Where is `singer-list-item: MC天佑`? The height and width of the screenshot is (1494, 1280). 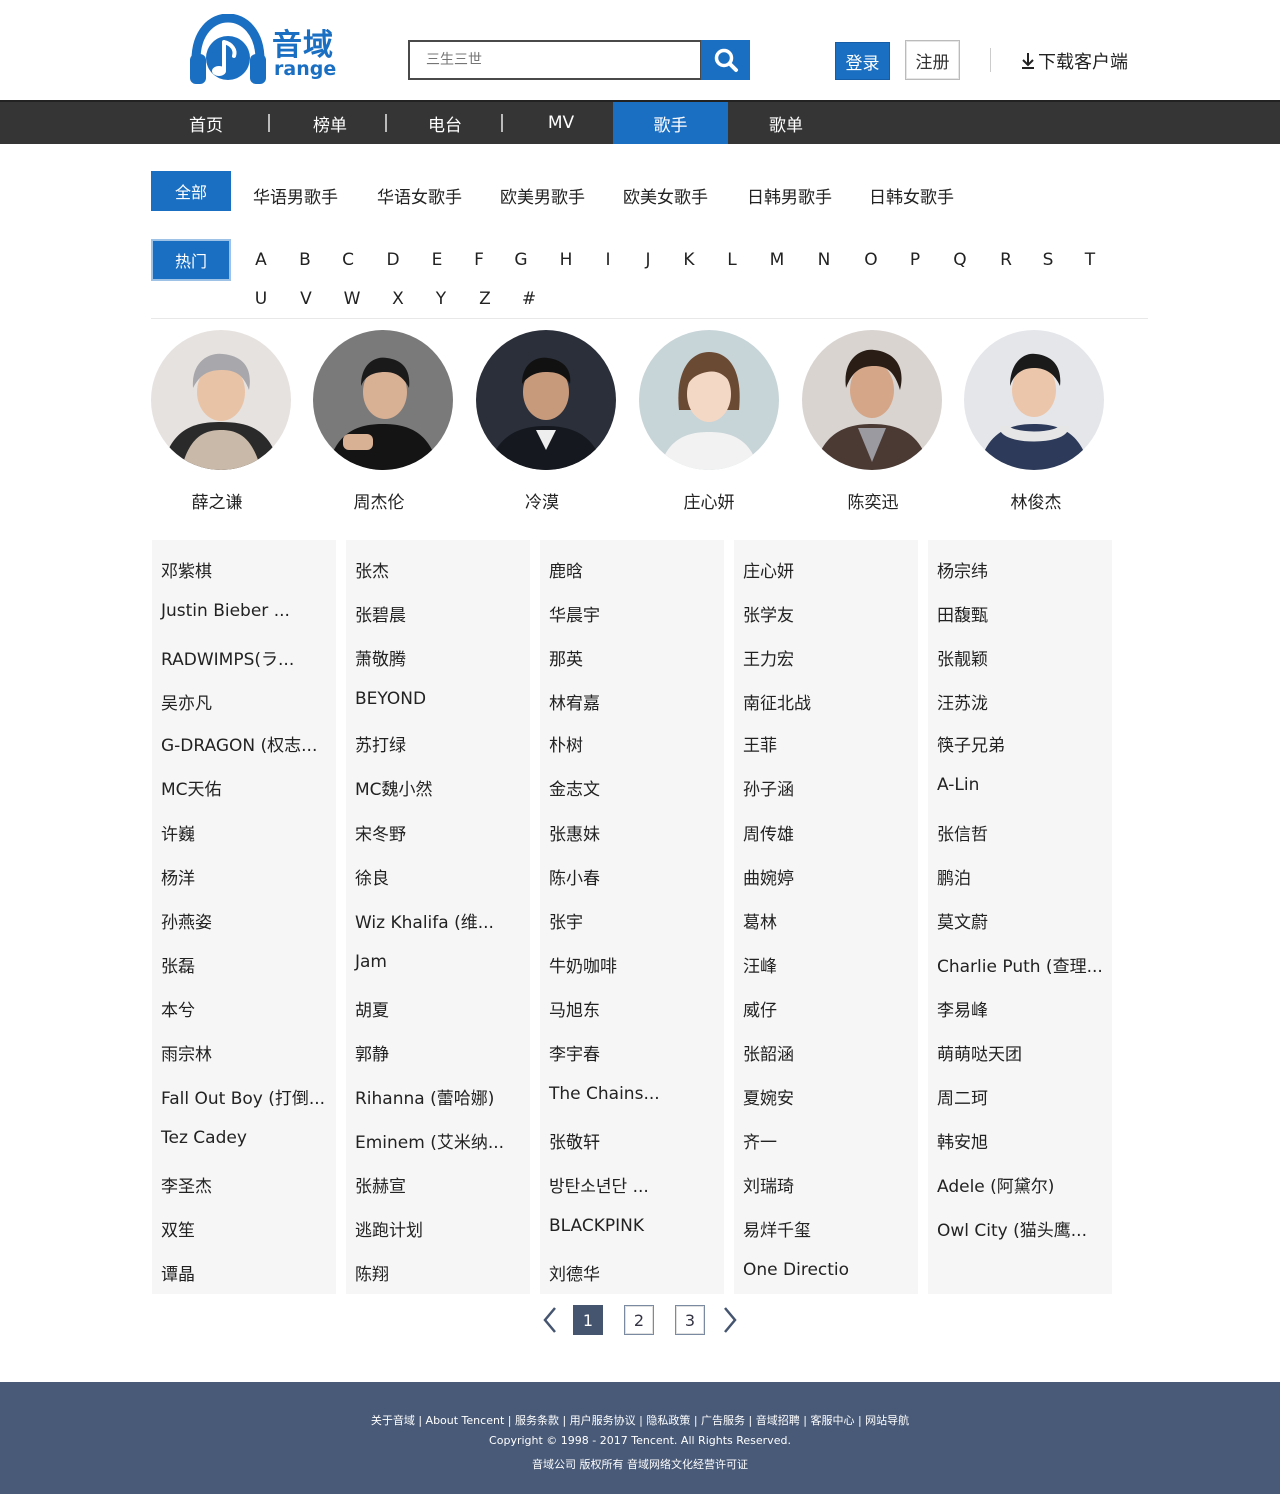 singer-list-item: MC天佑 is located at coordinates (191, 787).